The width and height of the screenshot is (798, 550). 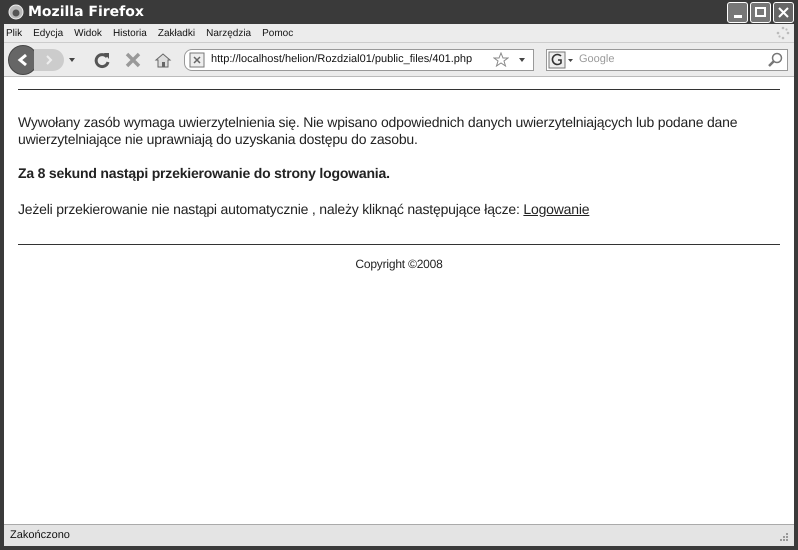 I want to click on search-field: Google, so click(x=667, y=59).